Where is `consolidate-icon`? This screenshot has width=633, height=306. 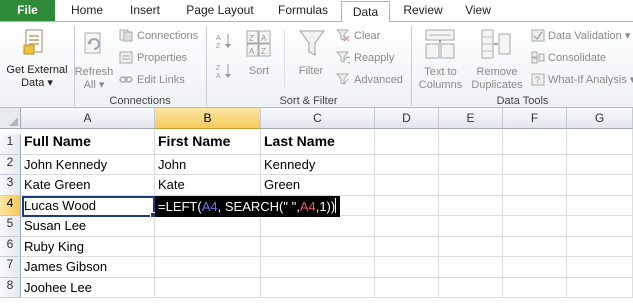
consolidate-icon is located at coordinates (538, 57).